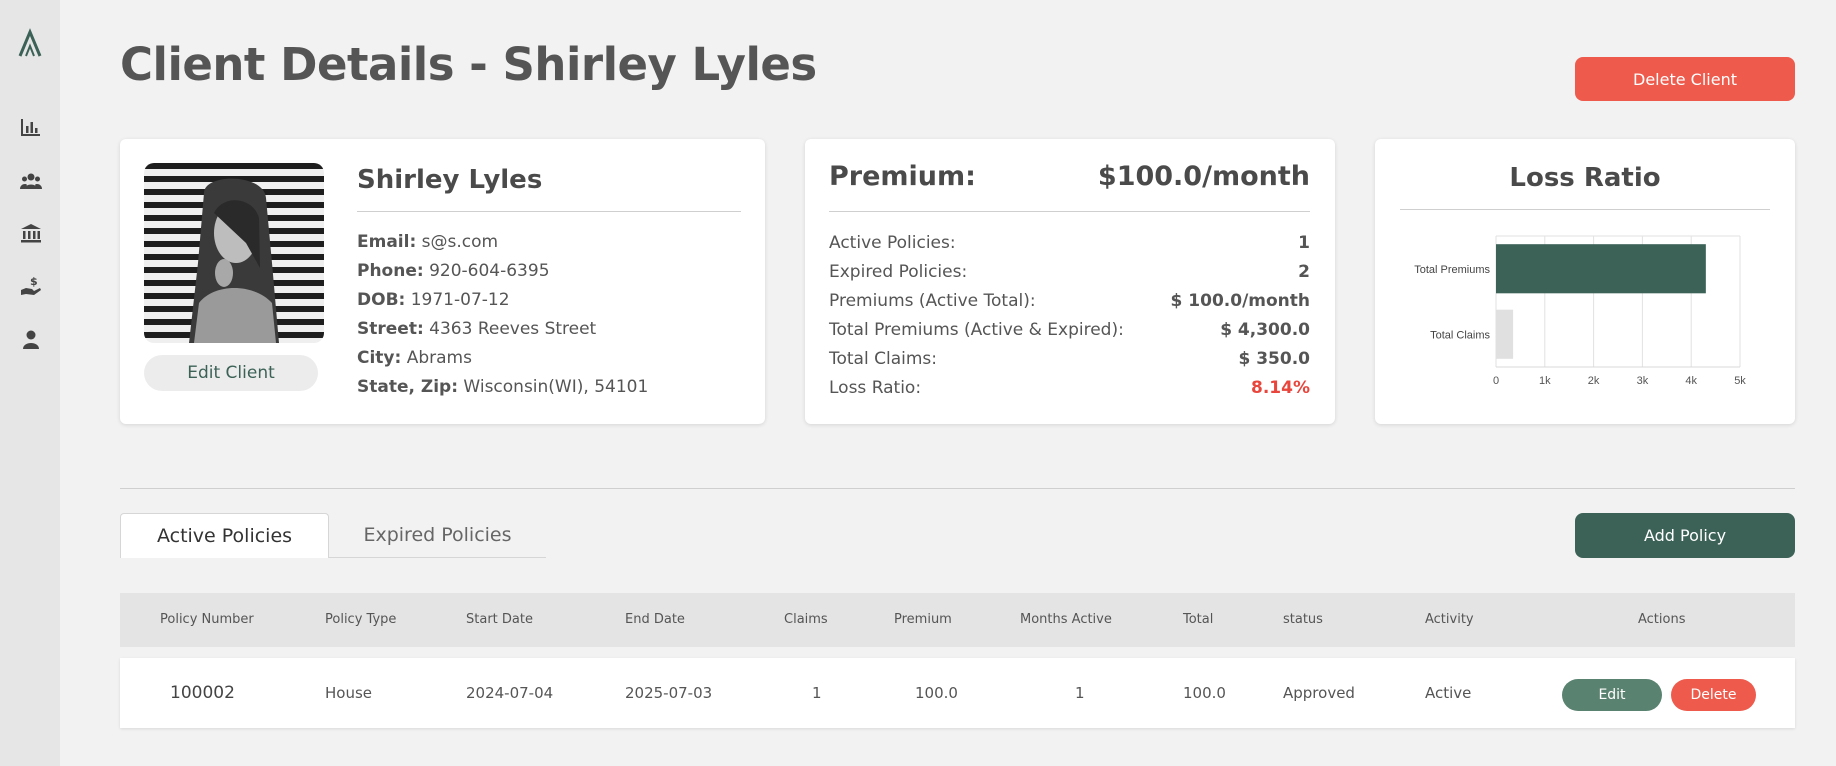 The height and width of the screenshot is (766, 1836). What do you see at coordinates (806, 619) in the screenshot?
I see `col-claims: Claims` at bounding box center [806, 619].